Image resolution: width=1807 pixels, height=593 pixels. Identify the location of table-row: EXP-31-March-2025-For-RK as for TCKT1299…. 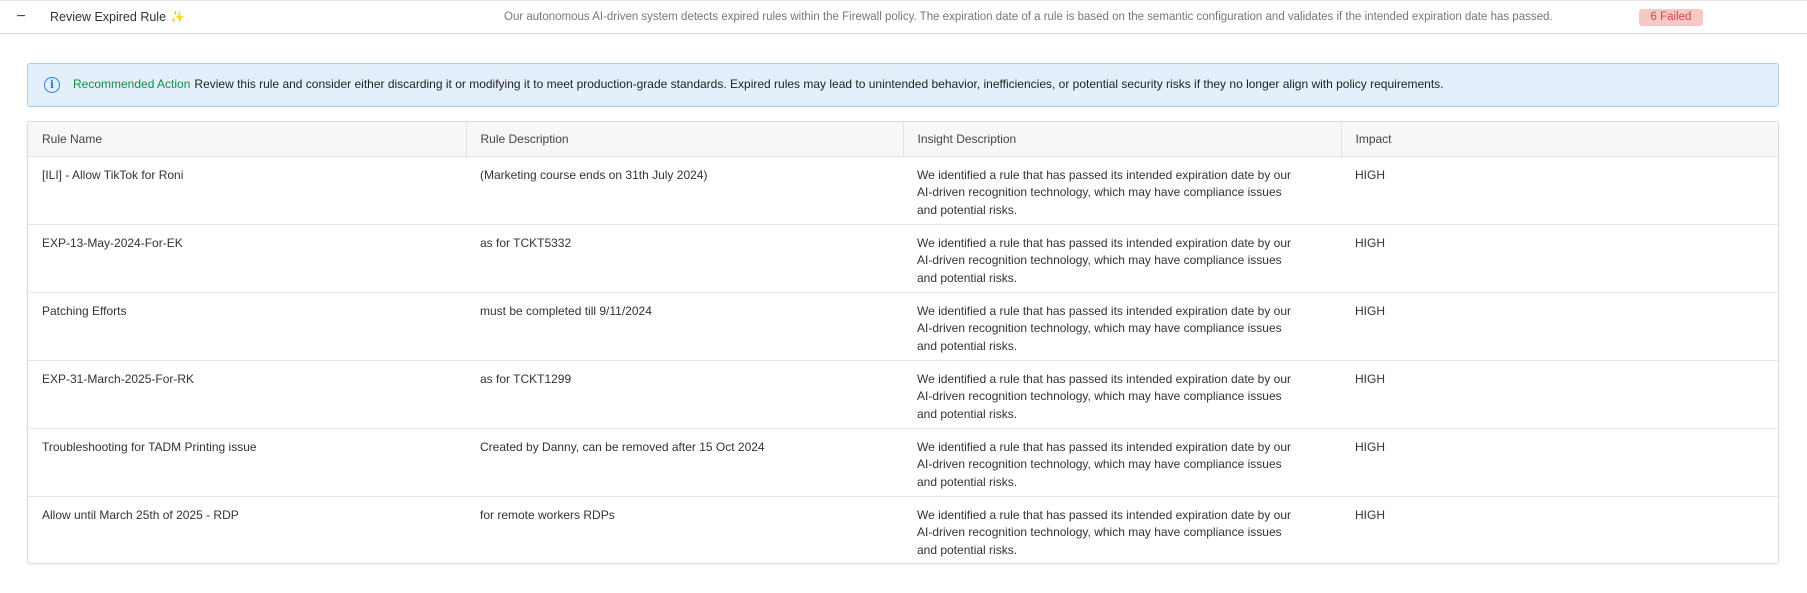
(903, 394).